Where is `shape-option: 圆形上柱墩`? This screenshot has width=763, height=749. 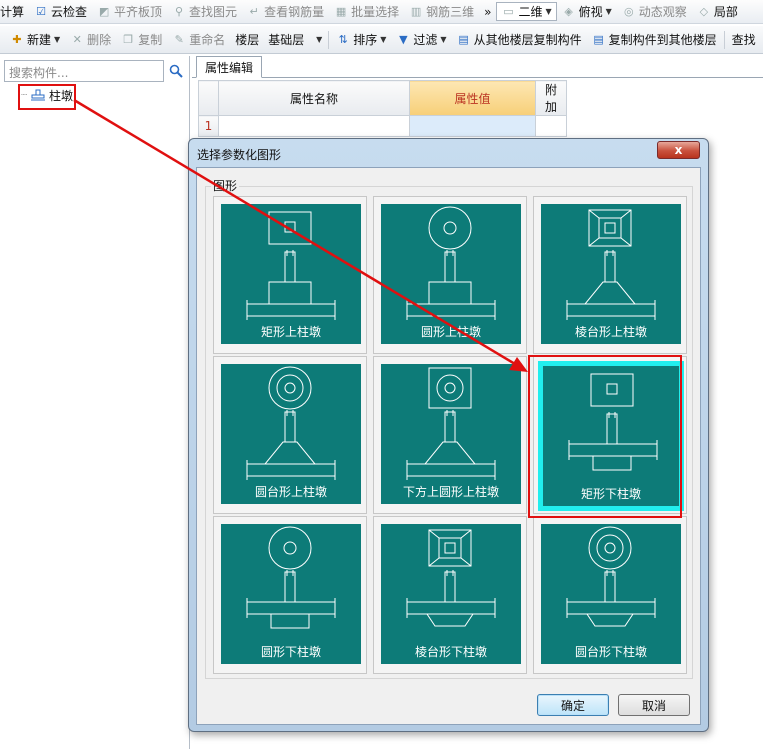
shape-option: 圆形上柱墩 is located at coordinates (450, 275).